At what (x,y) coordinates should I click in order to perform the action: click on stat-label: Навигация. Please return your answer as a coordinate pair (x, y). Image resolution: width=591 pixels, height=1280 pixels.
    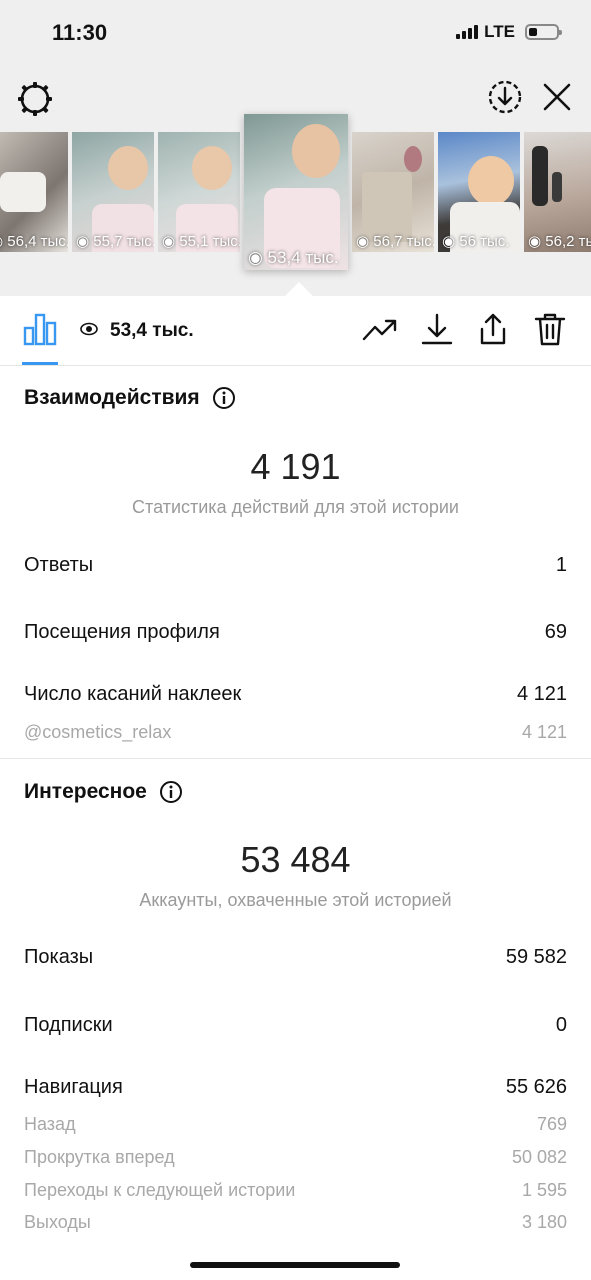
    Looking at the image, I should click on (73, 1087).